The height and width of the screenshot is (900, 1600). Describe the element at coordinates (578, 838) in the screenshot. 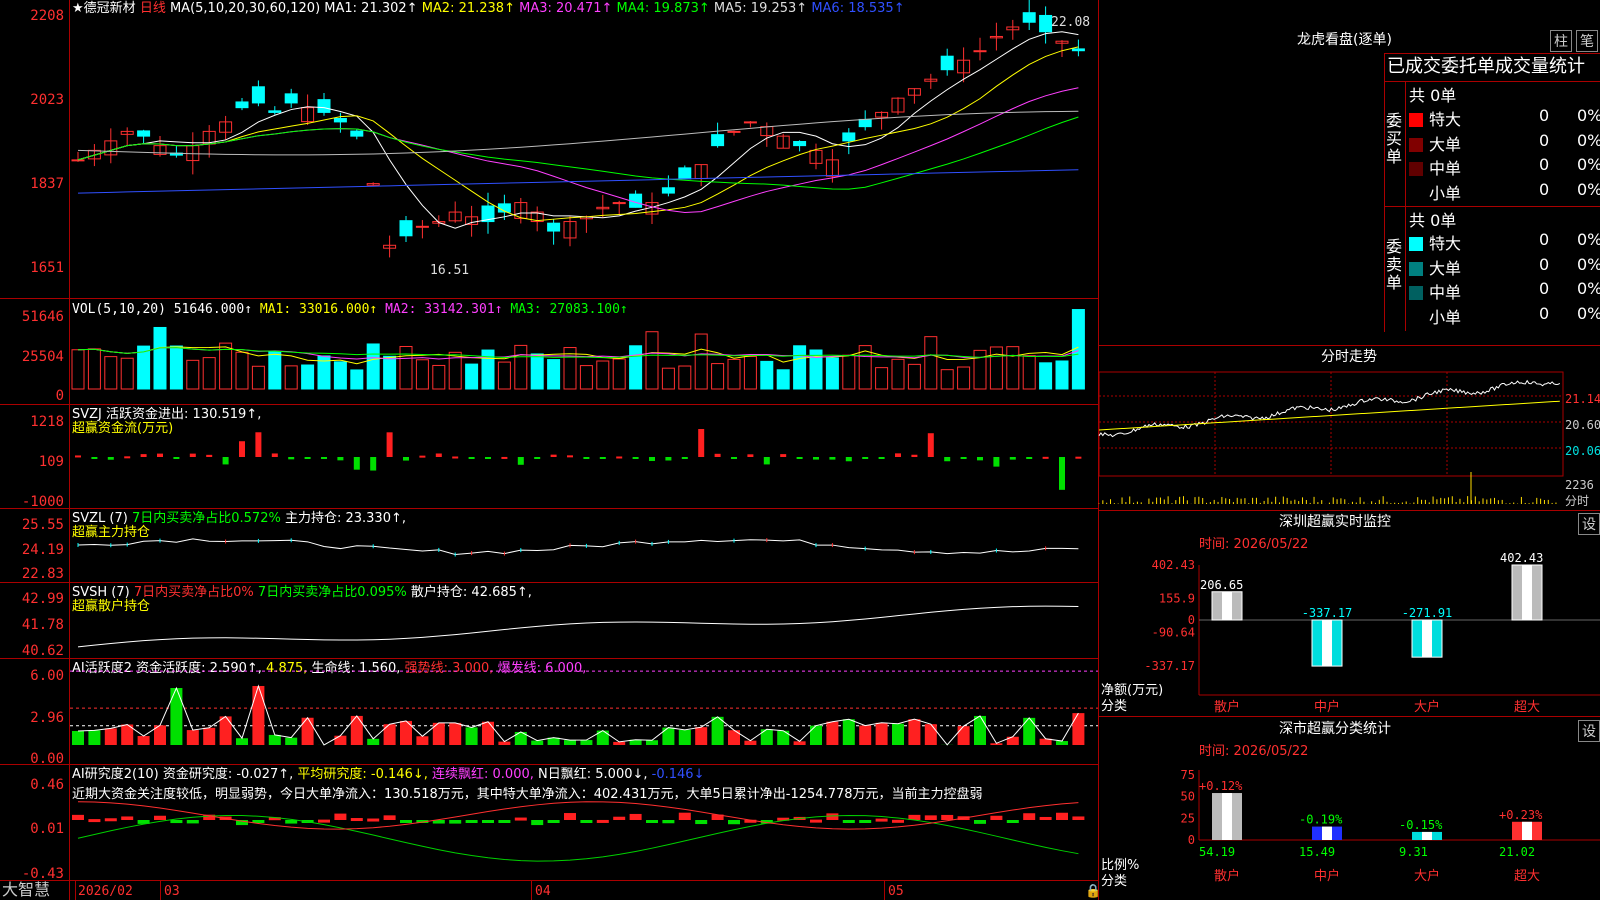

I see `avg-research-line` at that location.